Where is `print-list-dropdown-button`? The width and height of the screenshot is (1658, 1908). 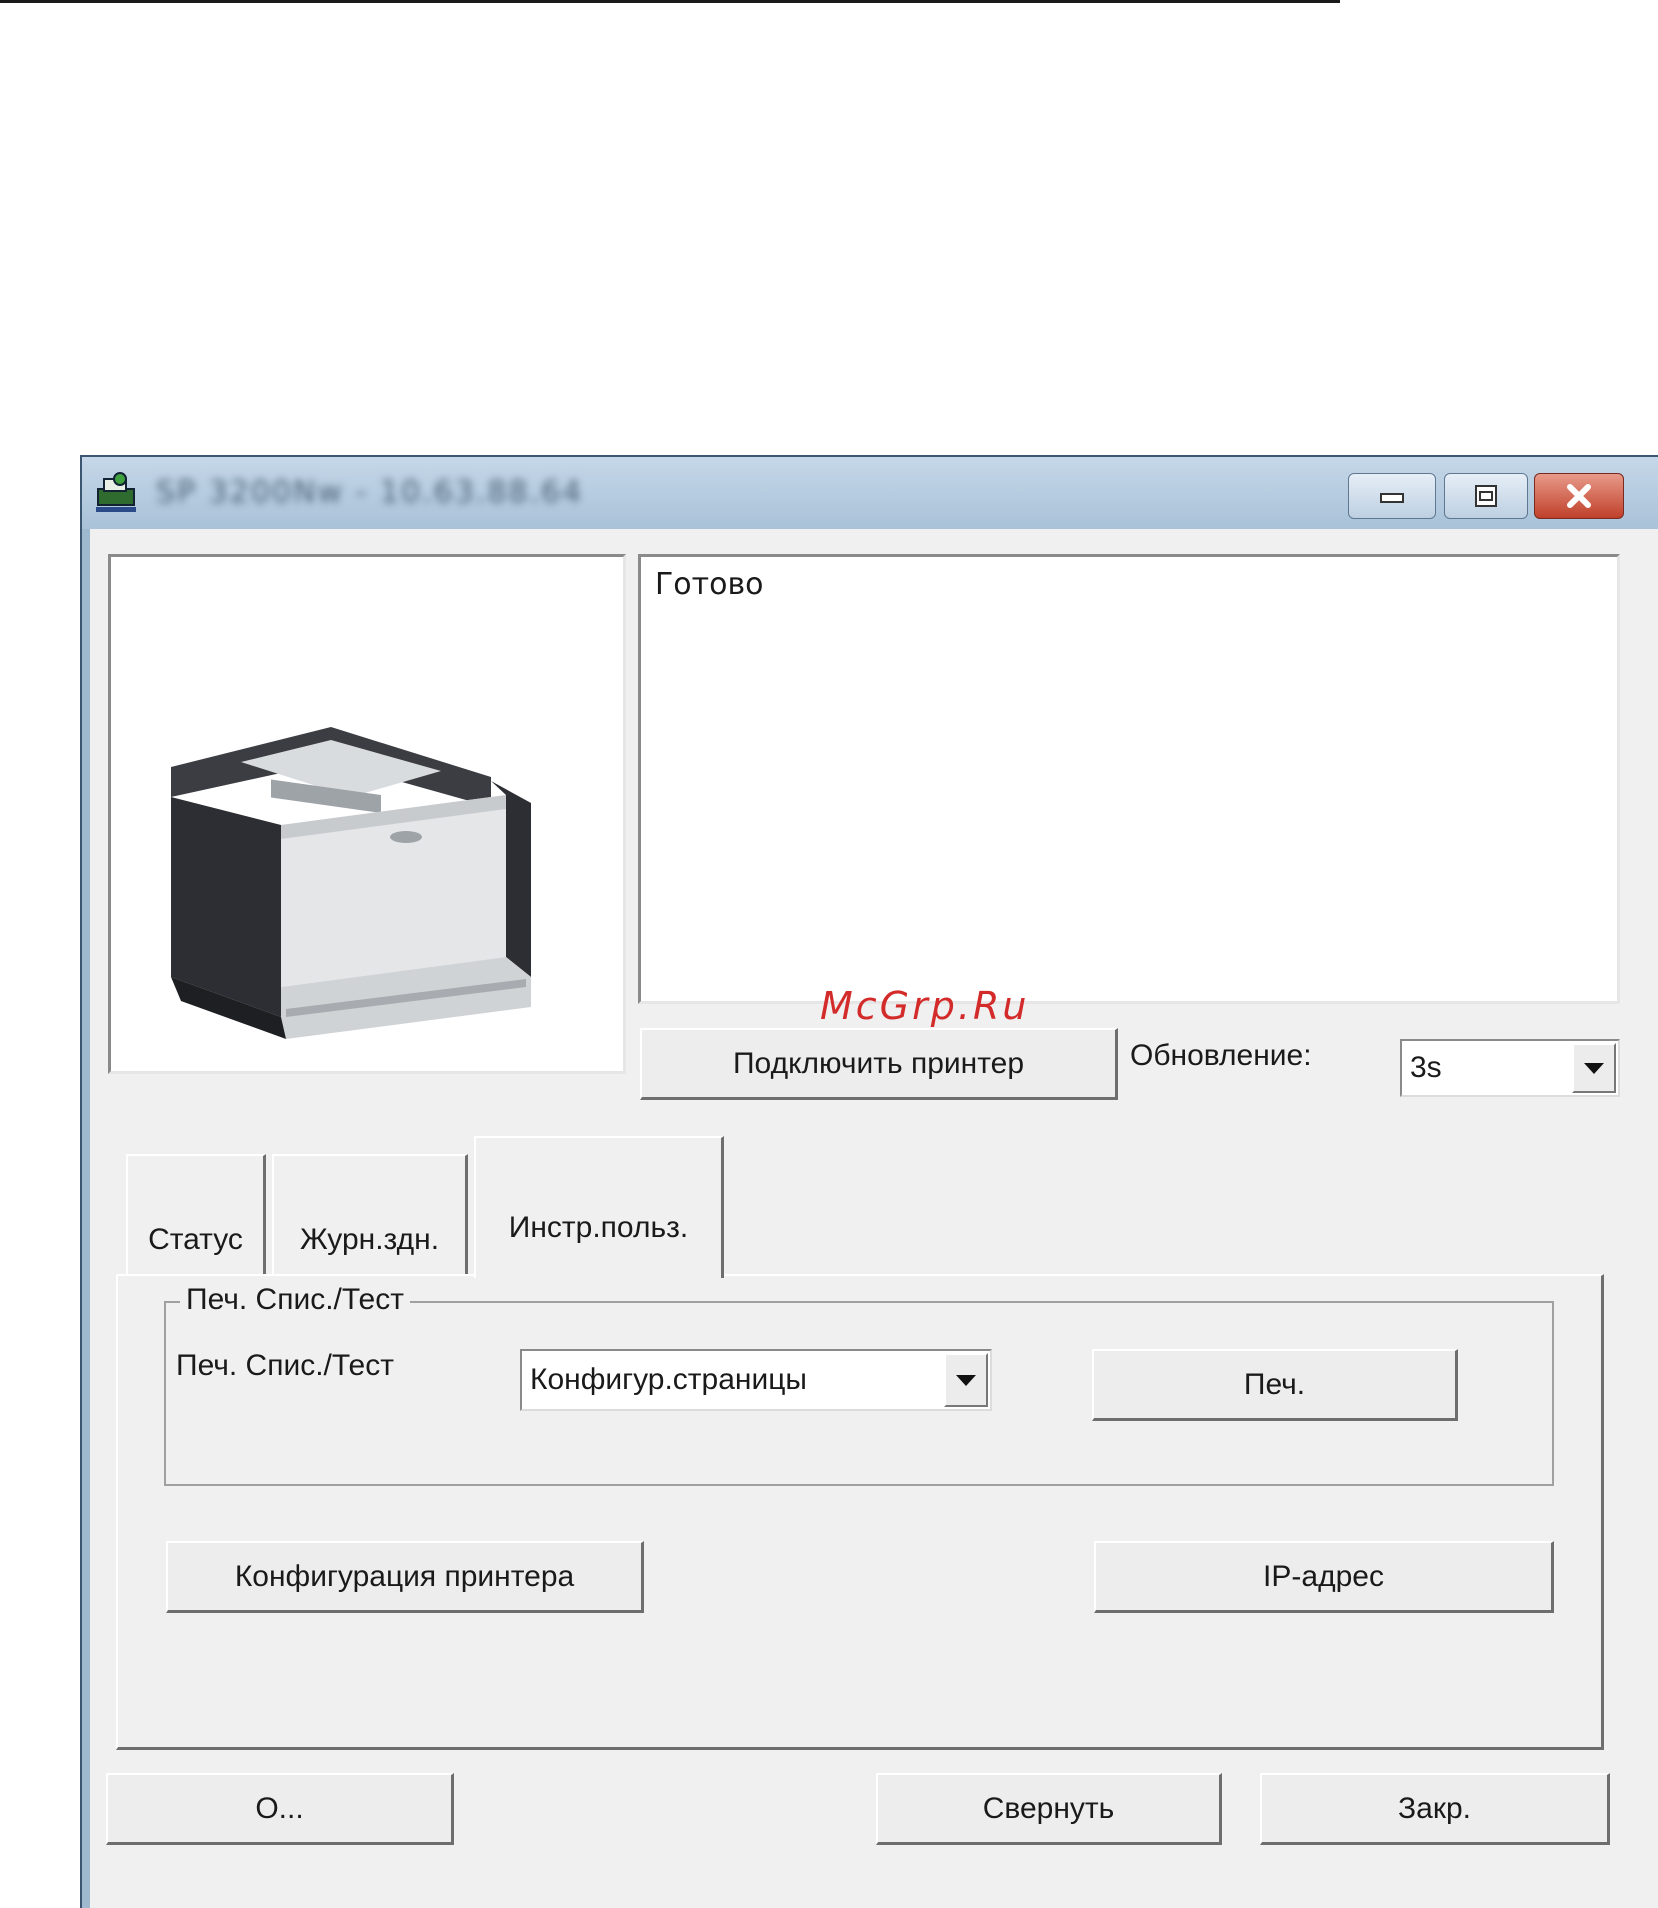
print-list-dropdown-button is located at coordinates (966, 1380).